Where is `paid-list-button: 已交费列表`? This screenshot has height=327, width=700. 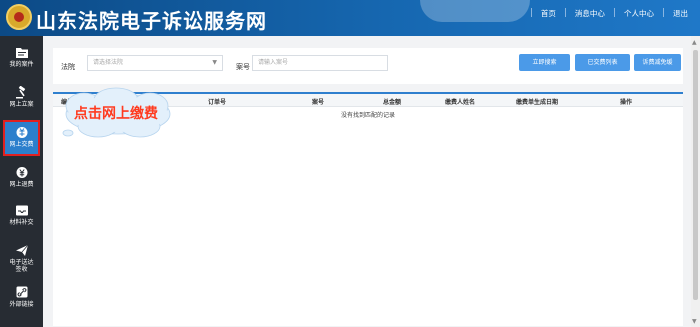
paid-list-button: 已交费列表 is located at coordinates (602, 62).